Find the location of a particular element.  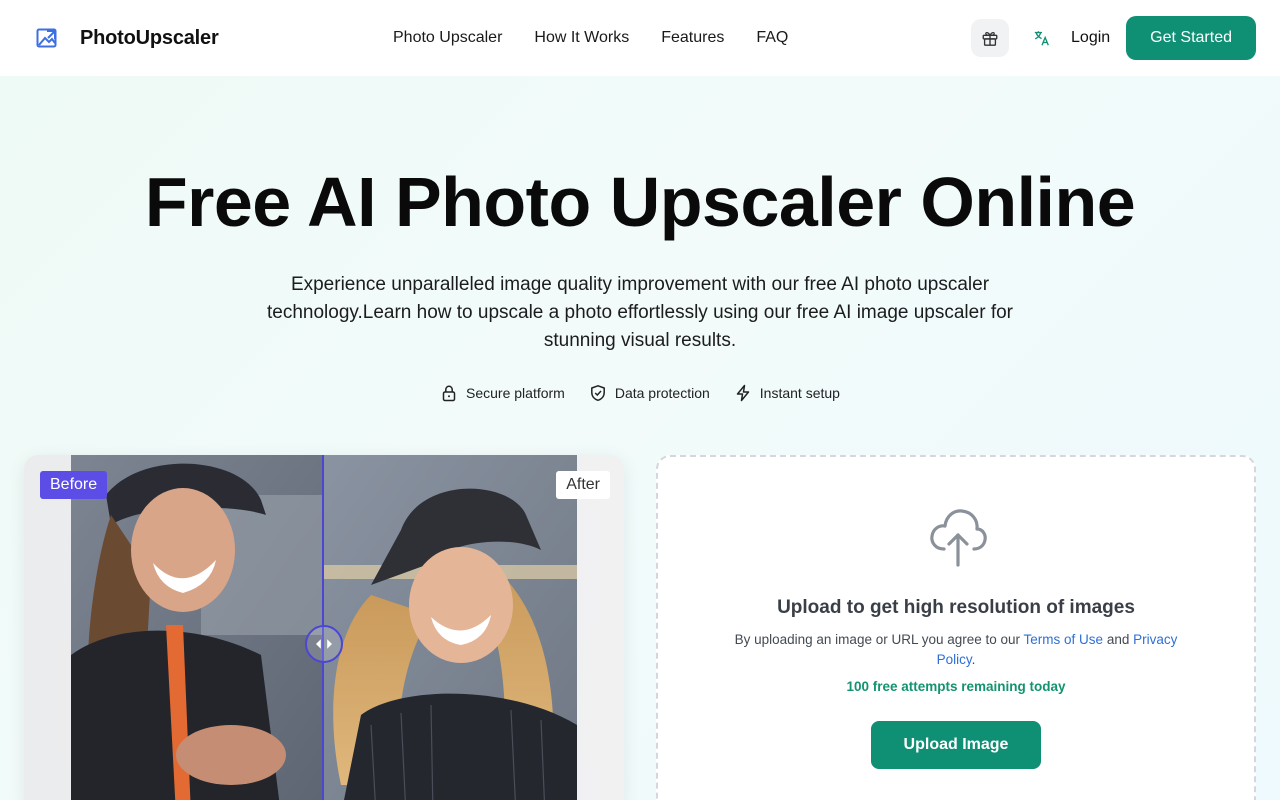

badge-secure-platform: Secure platform is located at coordinates (502, 393).